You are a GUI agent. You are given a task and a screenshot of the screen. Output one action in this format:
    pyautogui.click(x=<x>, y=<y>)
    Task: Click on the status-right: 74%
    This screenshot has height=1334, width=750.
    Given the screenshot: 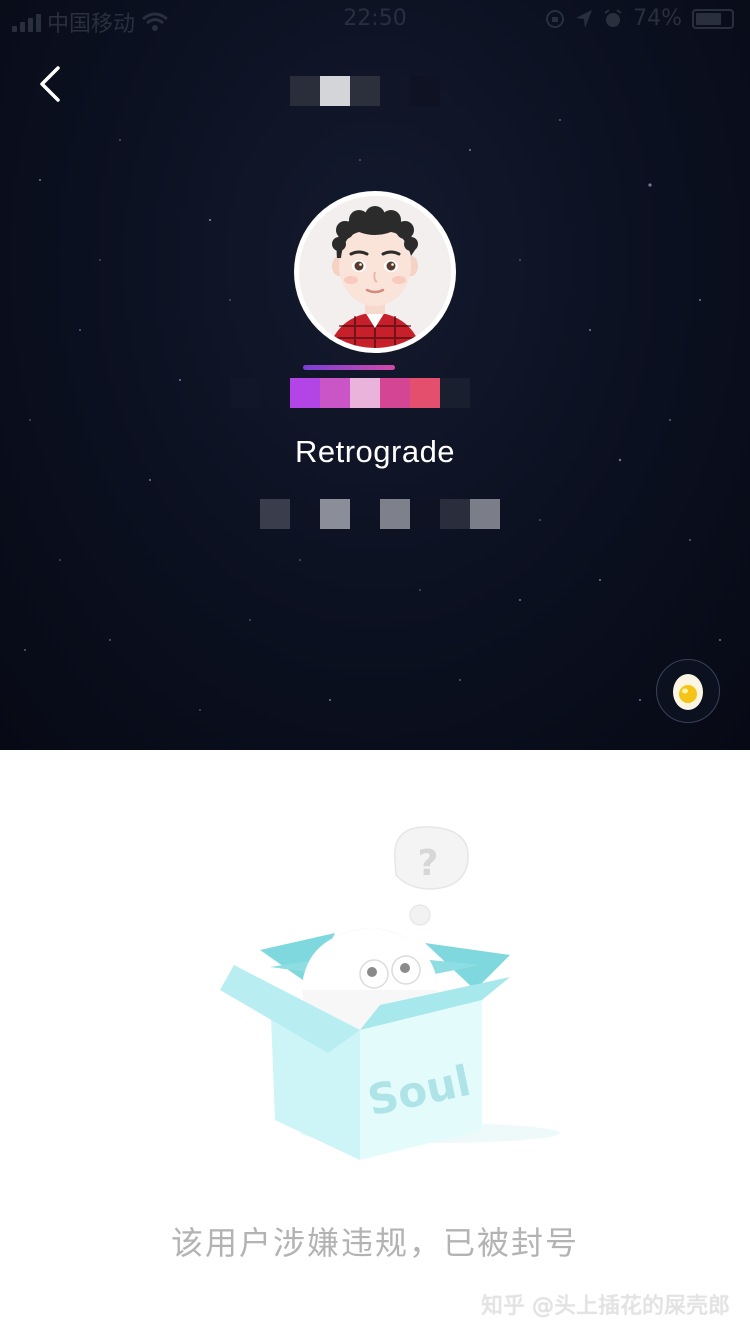 What is the action you would take?
    pyautogui.click(x=639, y=18)
    